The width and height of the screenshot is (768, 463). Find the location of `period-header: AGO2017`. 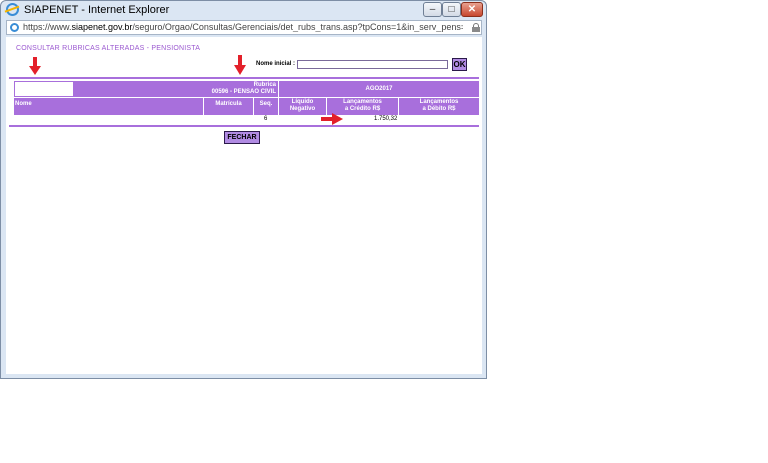

period-header: AGO2017 is located at coordinates (379, 89).